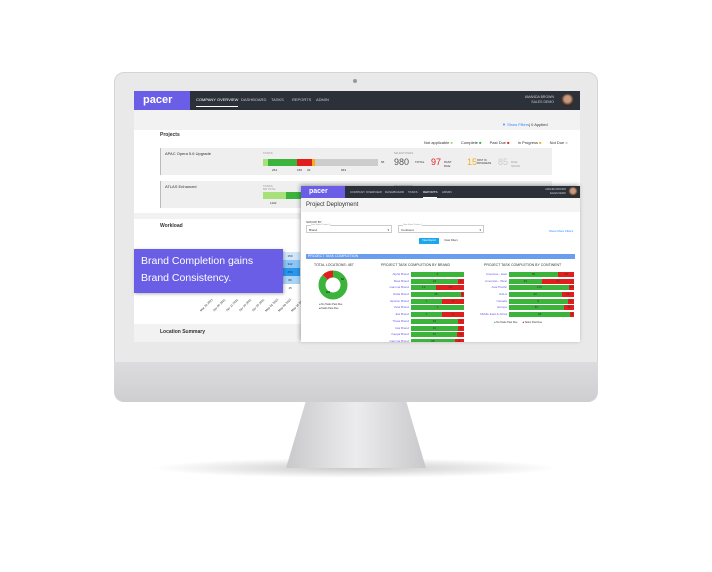  I want to click on bar-past-due: 18, so click(565, 274).